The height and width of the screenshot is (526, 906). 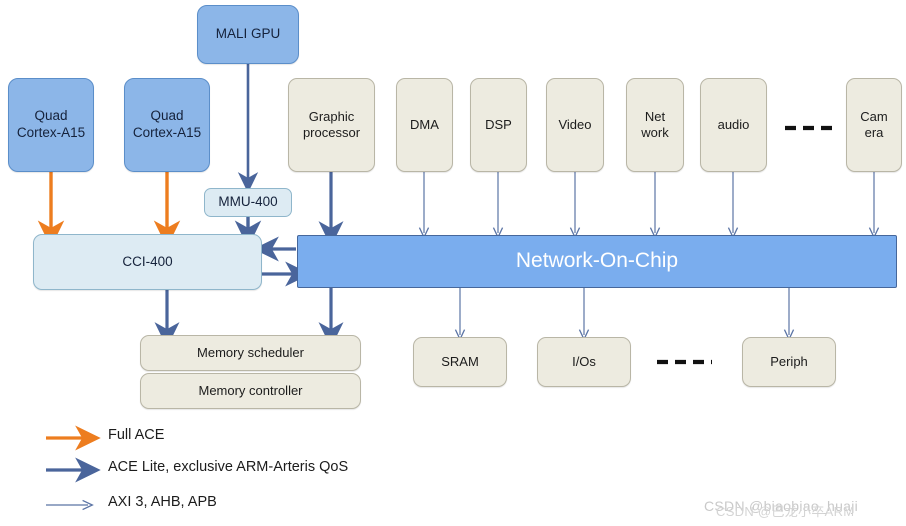 I want to click on node-camera-label: Cam era, so click(x=874, y=124).